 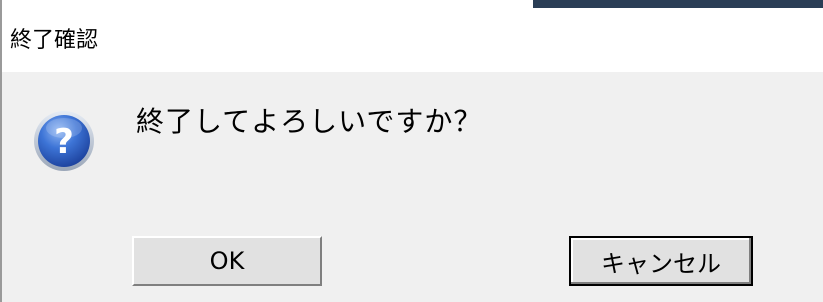 I want to click on window-top-strip, so click(x=412, y=4).